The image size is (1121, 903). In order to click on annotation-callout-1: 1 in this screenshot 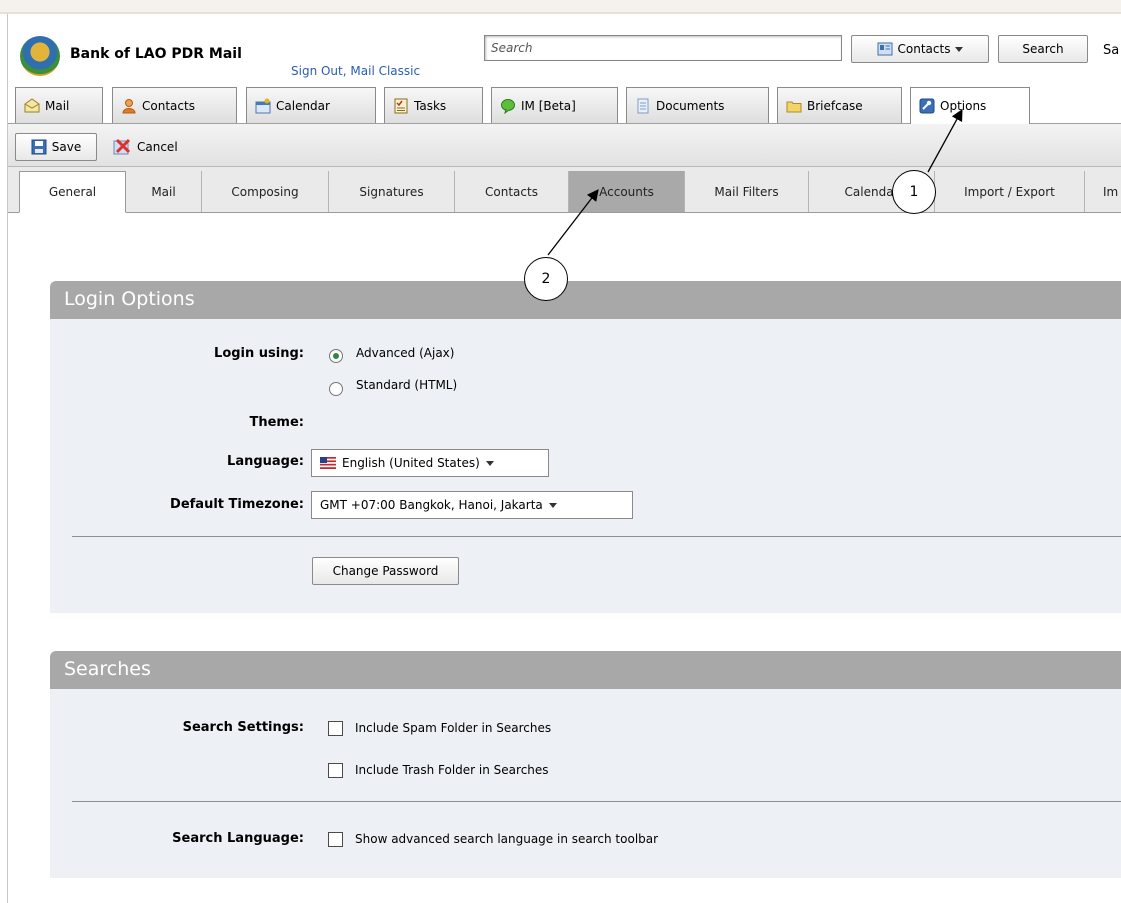, I will do `click(914, 192)`.